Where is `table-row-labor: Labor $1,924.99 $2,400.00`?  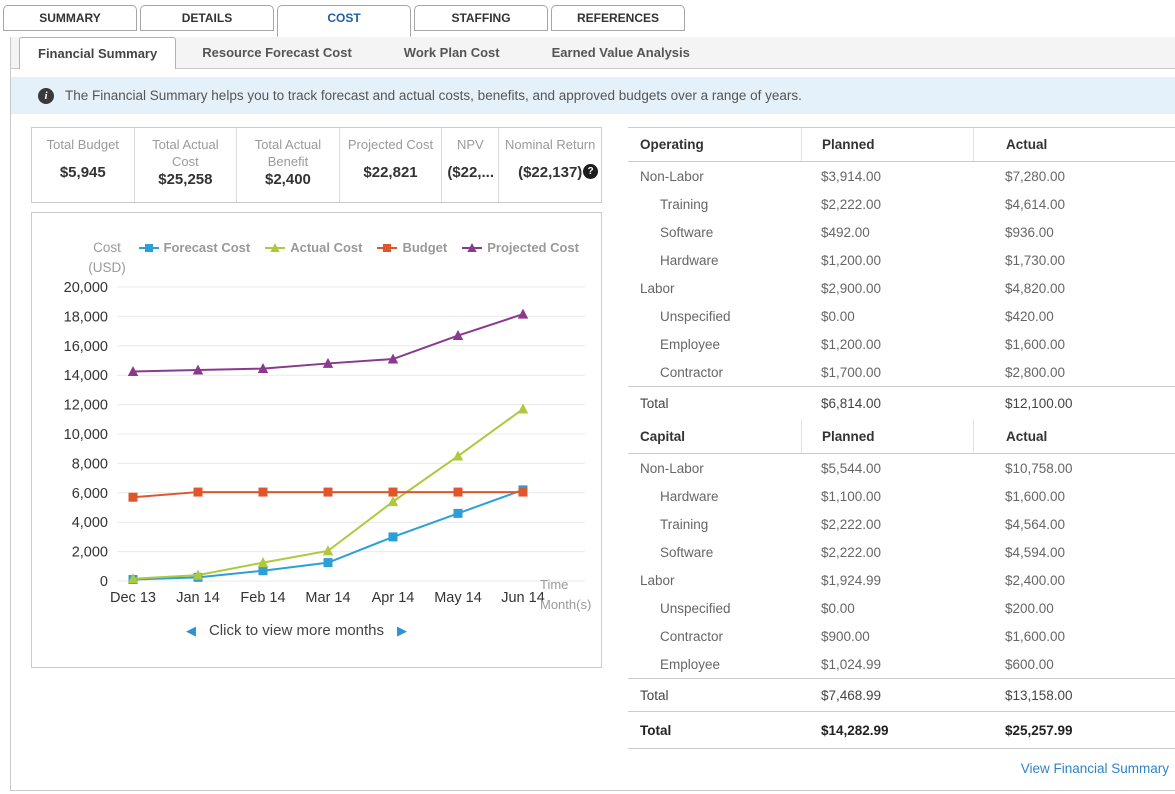 table-row-labor: Labor $1,924.99 $2,400.00 is located at coordinates (901, 580).